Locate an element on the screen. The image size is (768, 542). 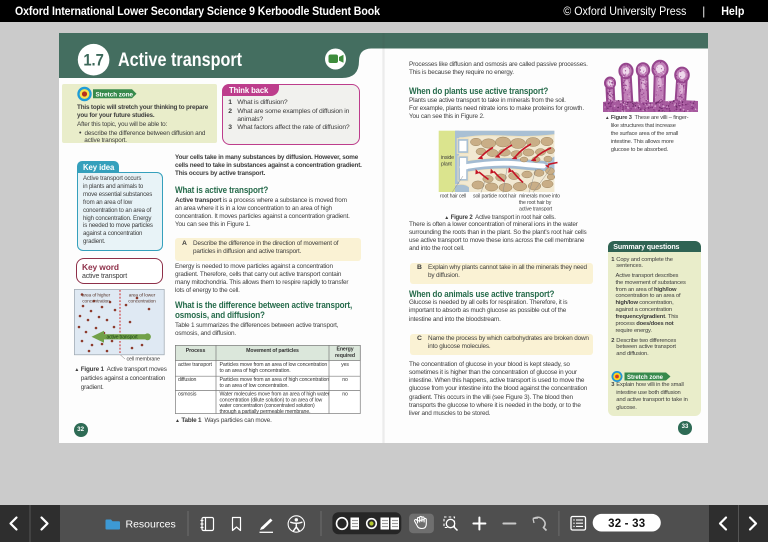
svg-text: minerals move into is located at coordinates (539, 197).